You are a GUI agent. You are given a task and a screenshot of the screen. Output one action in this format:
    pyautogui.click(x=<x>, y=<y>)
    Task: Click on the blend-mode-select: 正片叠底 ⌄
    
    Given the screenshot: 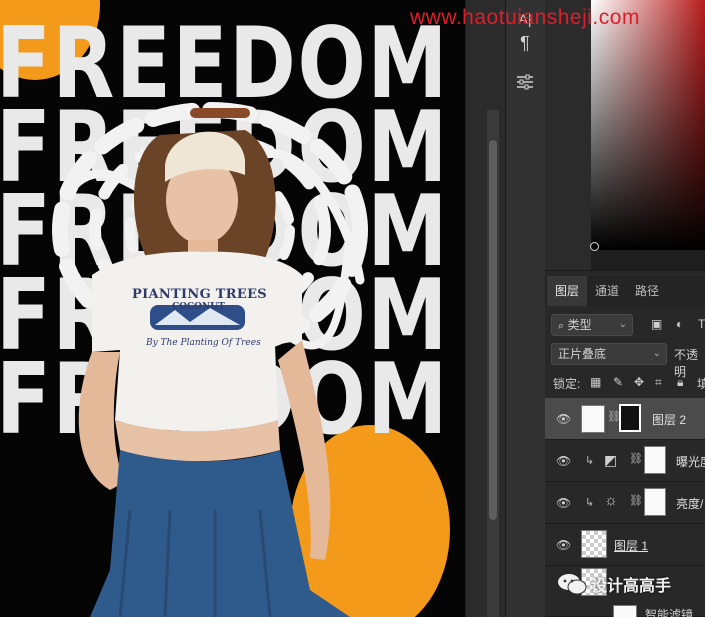 What is the action you would take?
    pyautogui.click(x=609, y=354)
    